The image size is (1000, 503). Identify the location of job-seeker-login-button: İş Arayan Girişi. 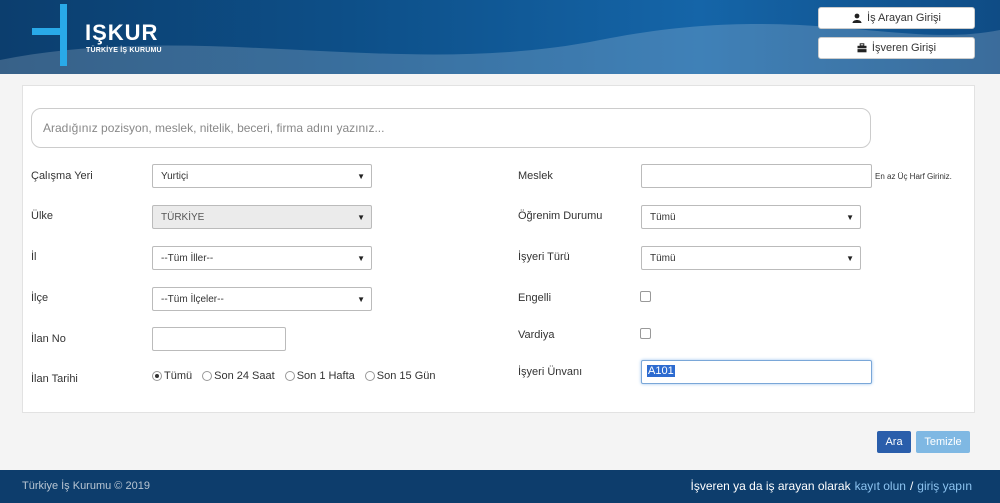
(896, 18).